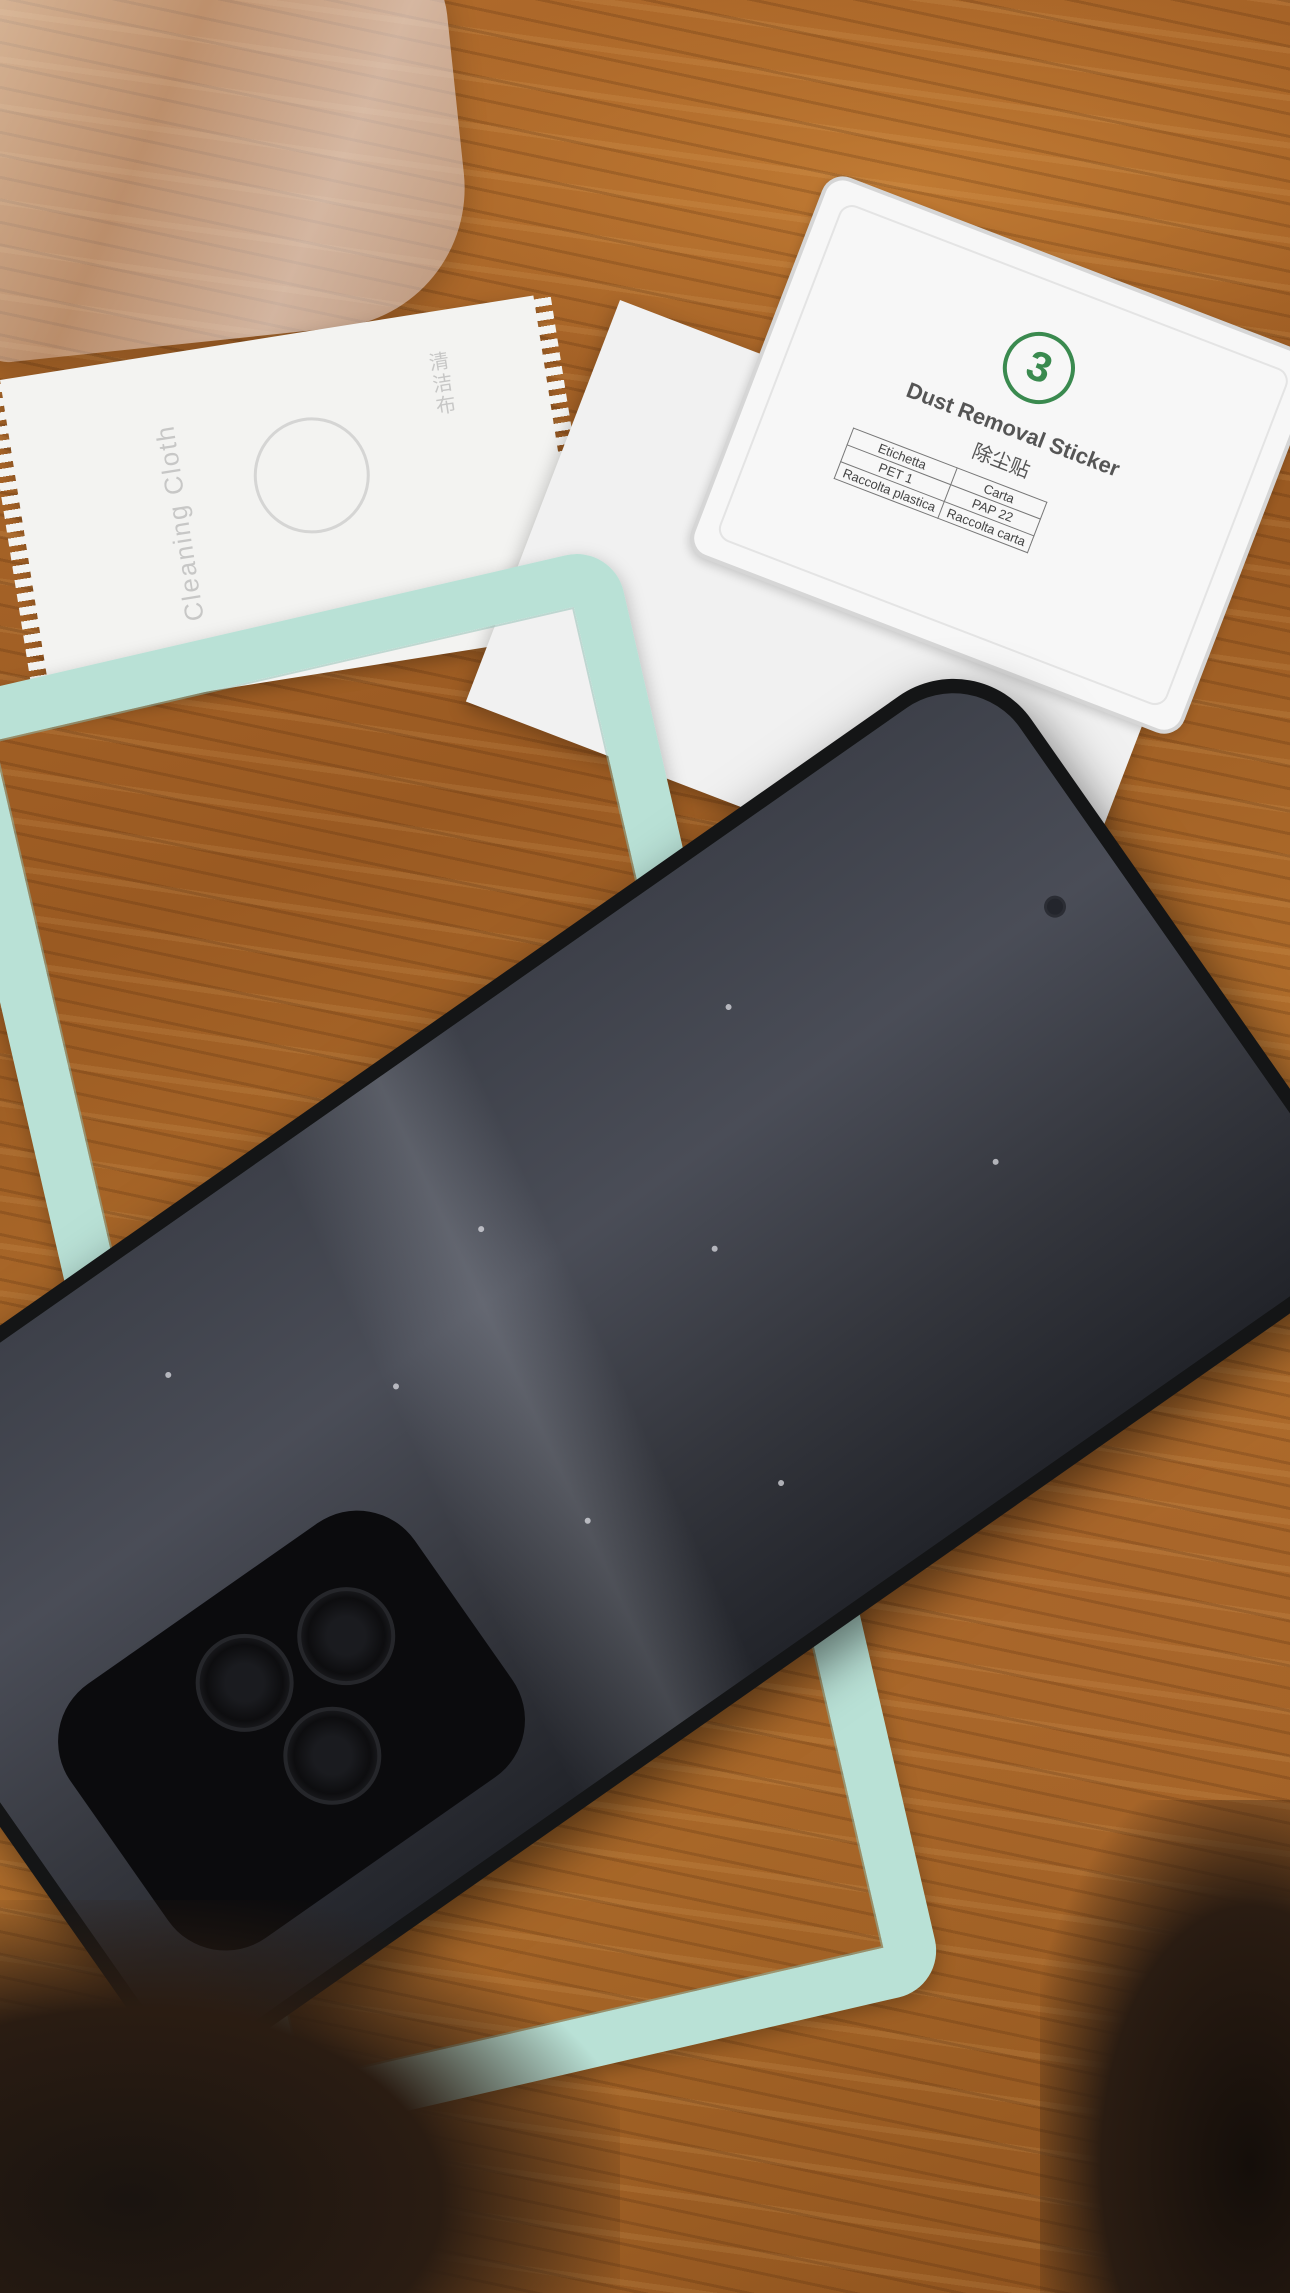 This screenshot has height=2293, width=1290. Describe the element at coordinates (346, 1636) in the screenshot. I see `camera-lens-icon` at that location.